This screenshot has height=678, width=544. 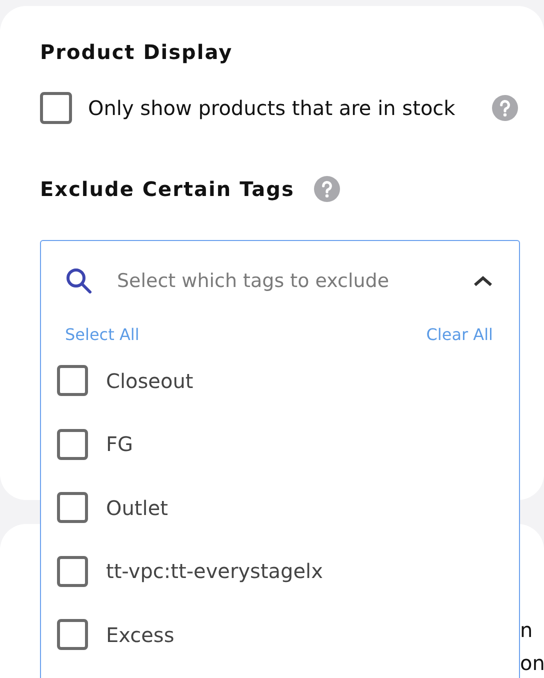 What do you see at coordinates (102, 334) in the screenshot?
I see `select-all-link: Select All` at bounding box center [102, 334].